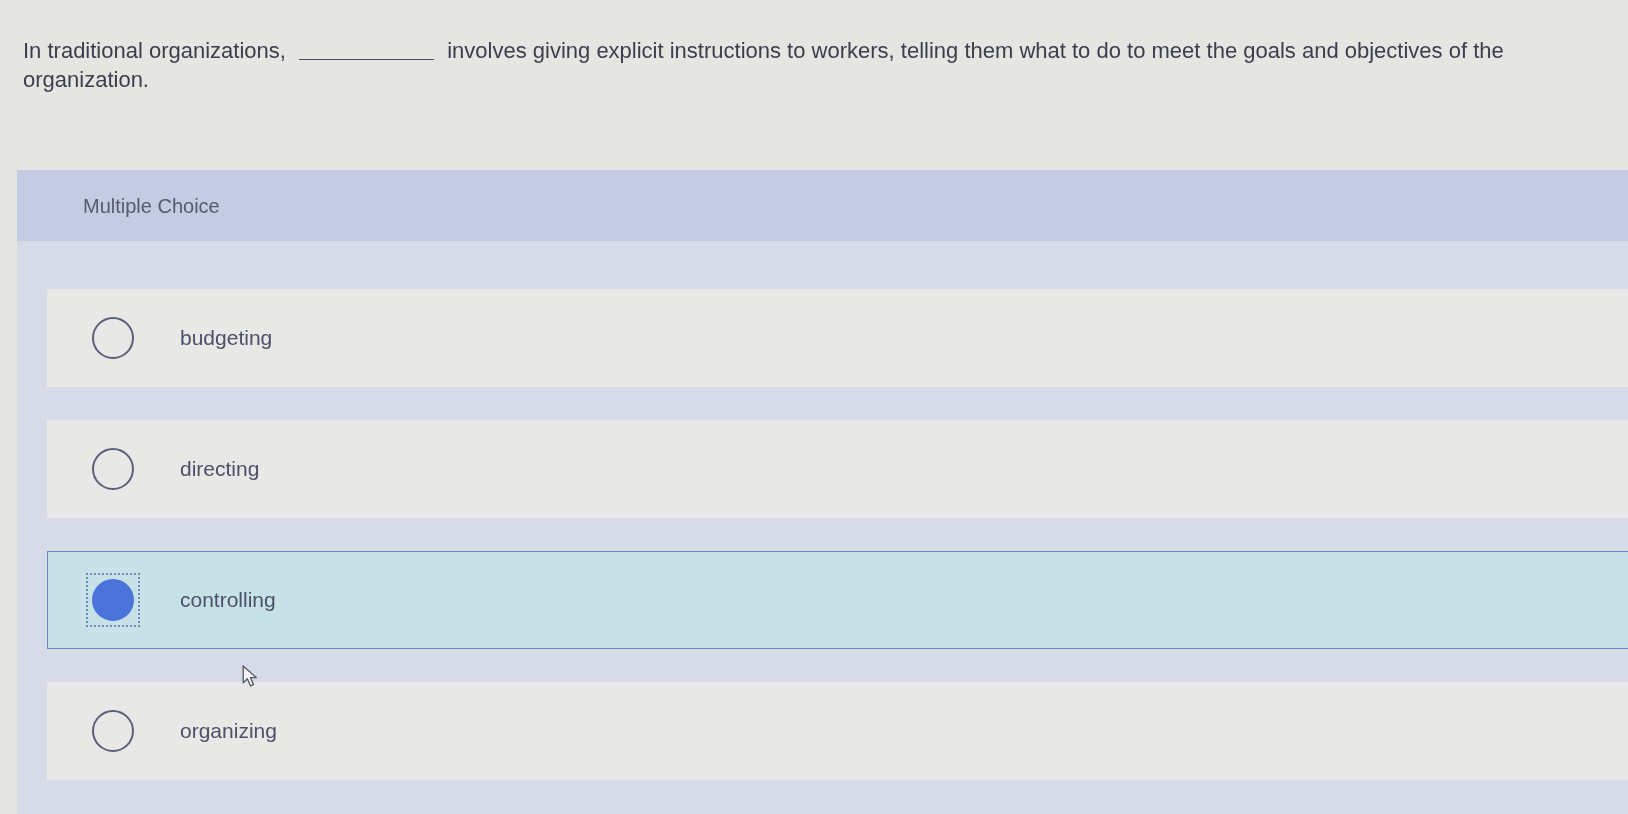 The width and height of the screenshot is (1628, 814). I want to click on question-type-label: Multiple Choice, so click(151, 206).